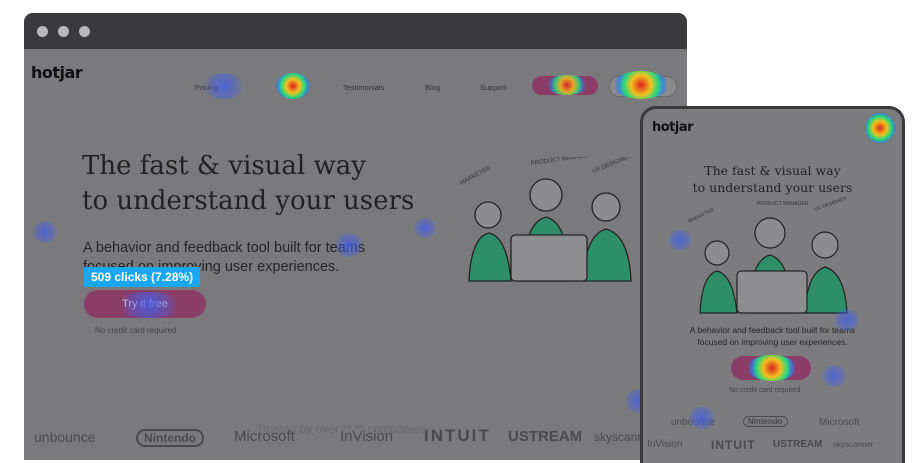  What do you see at coordinates (768, 255) in the screenshot?
I see `mobile-team-illustration: MARKETER PRODUCT MANAGER UX DESIGNER` at bounding box center [768, 255].